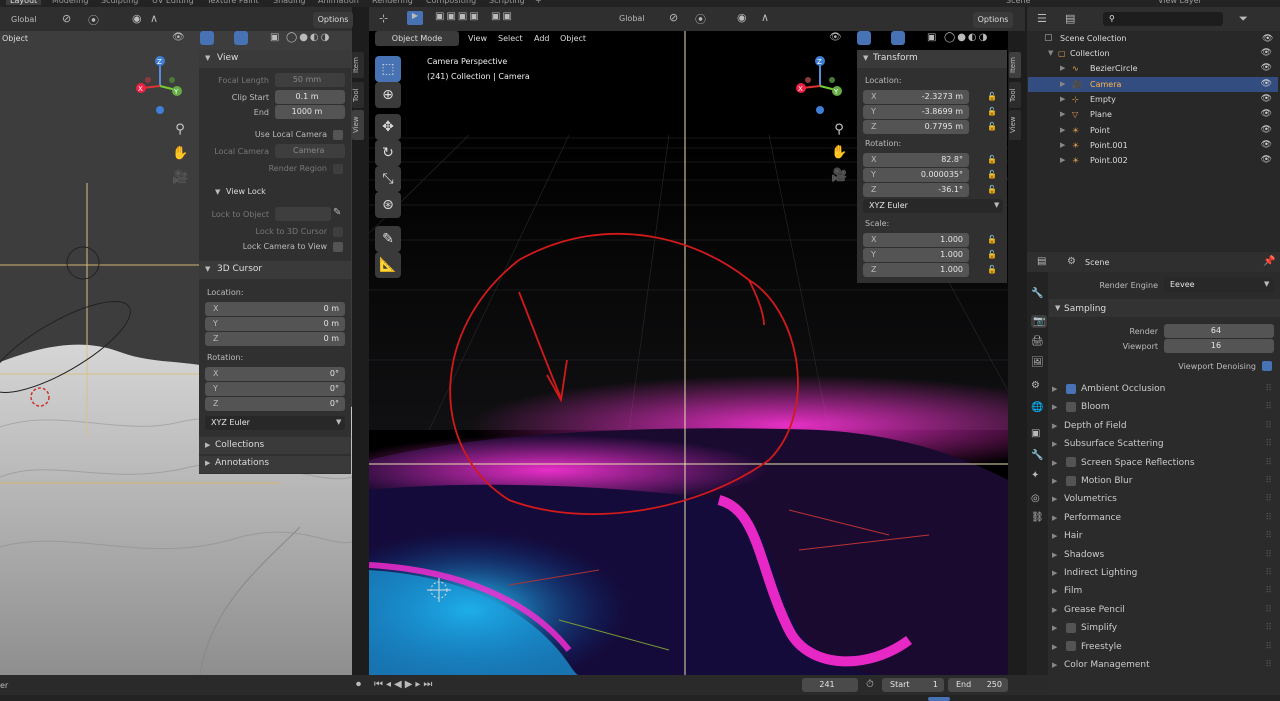 Image resolution: width=1280 pixels, height=701 pixels. I want to click on display-mode-icon: ▤, so click(1070, 18).